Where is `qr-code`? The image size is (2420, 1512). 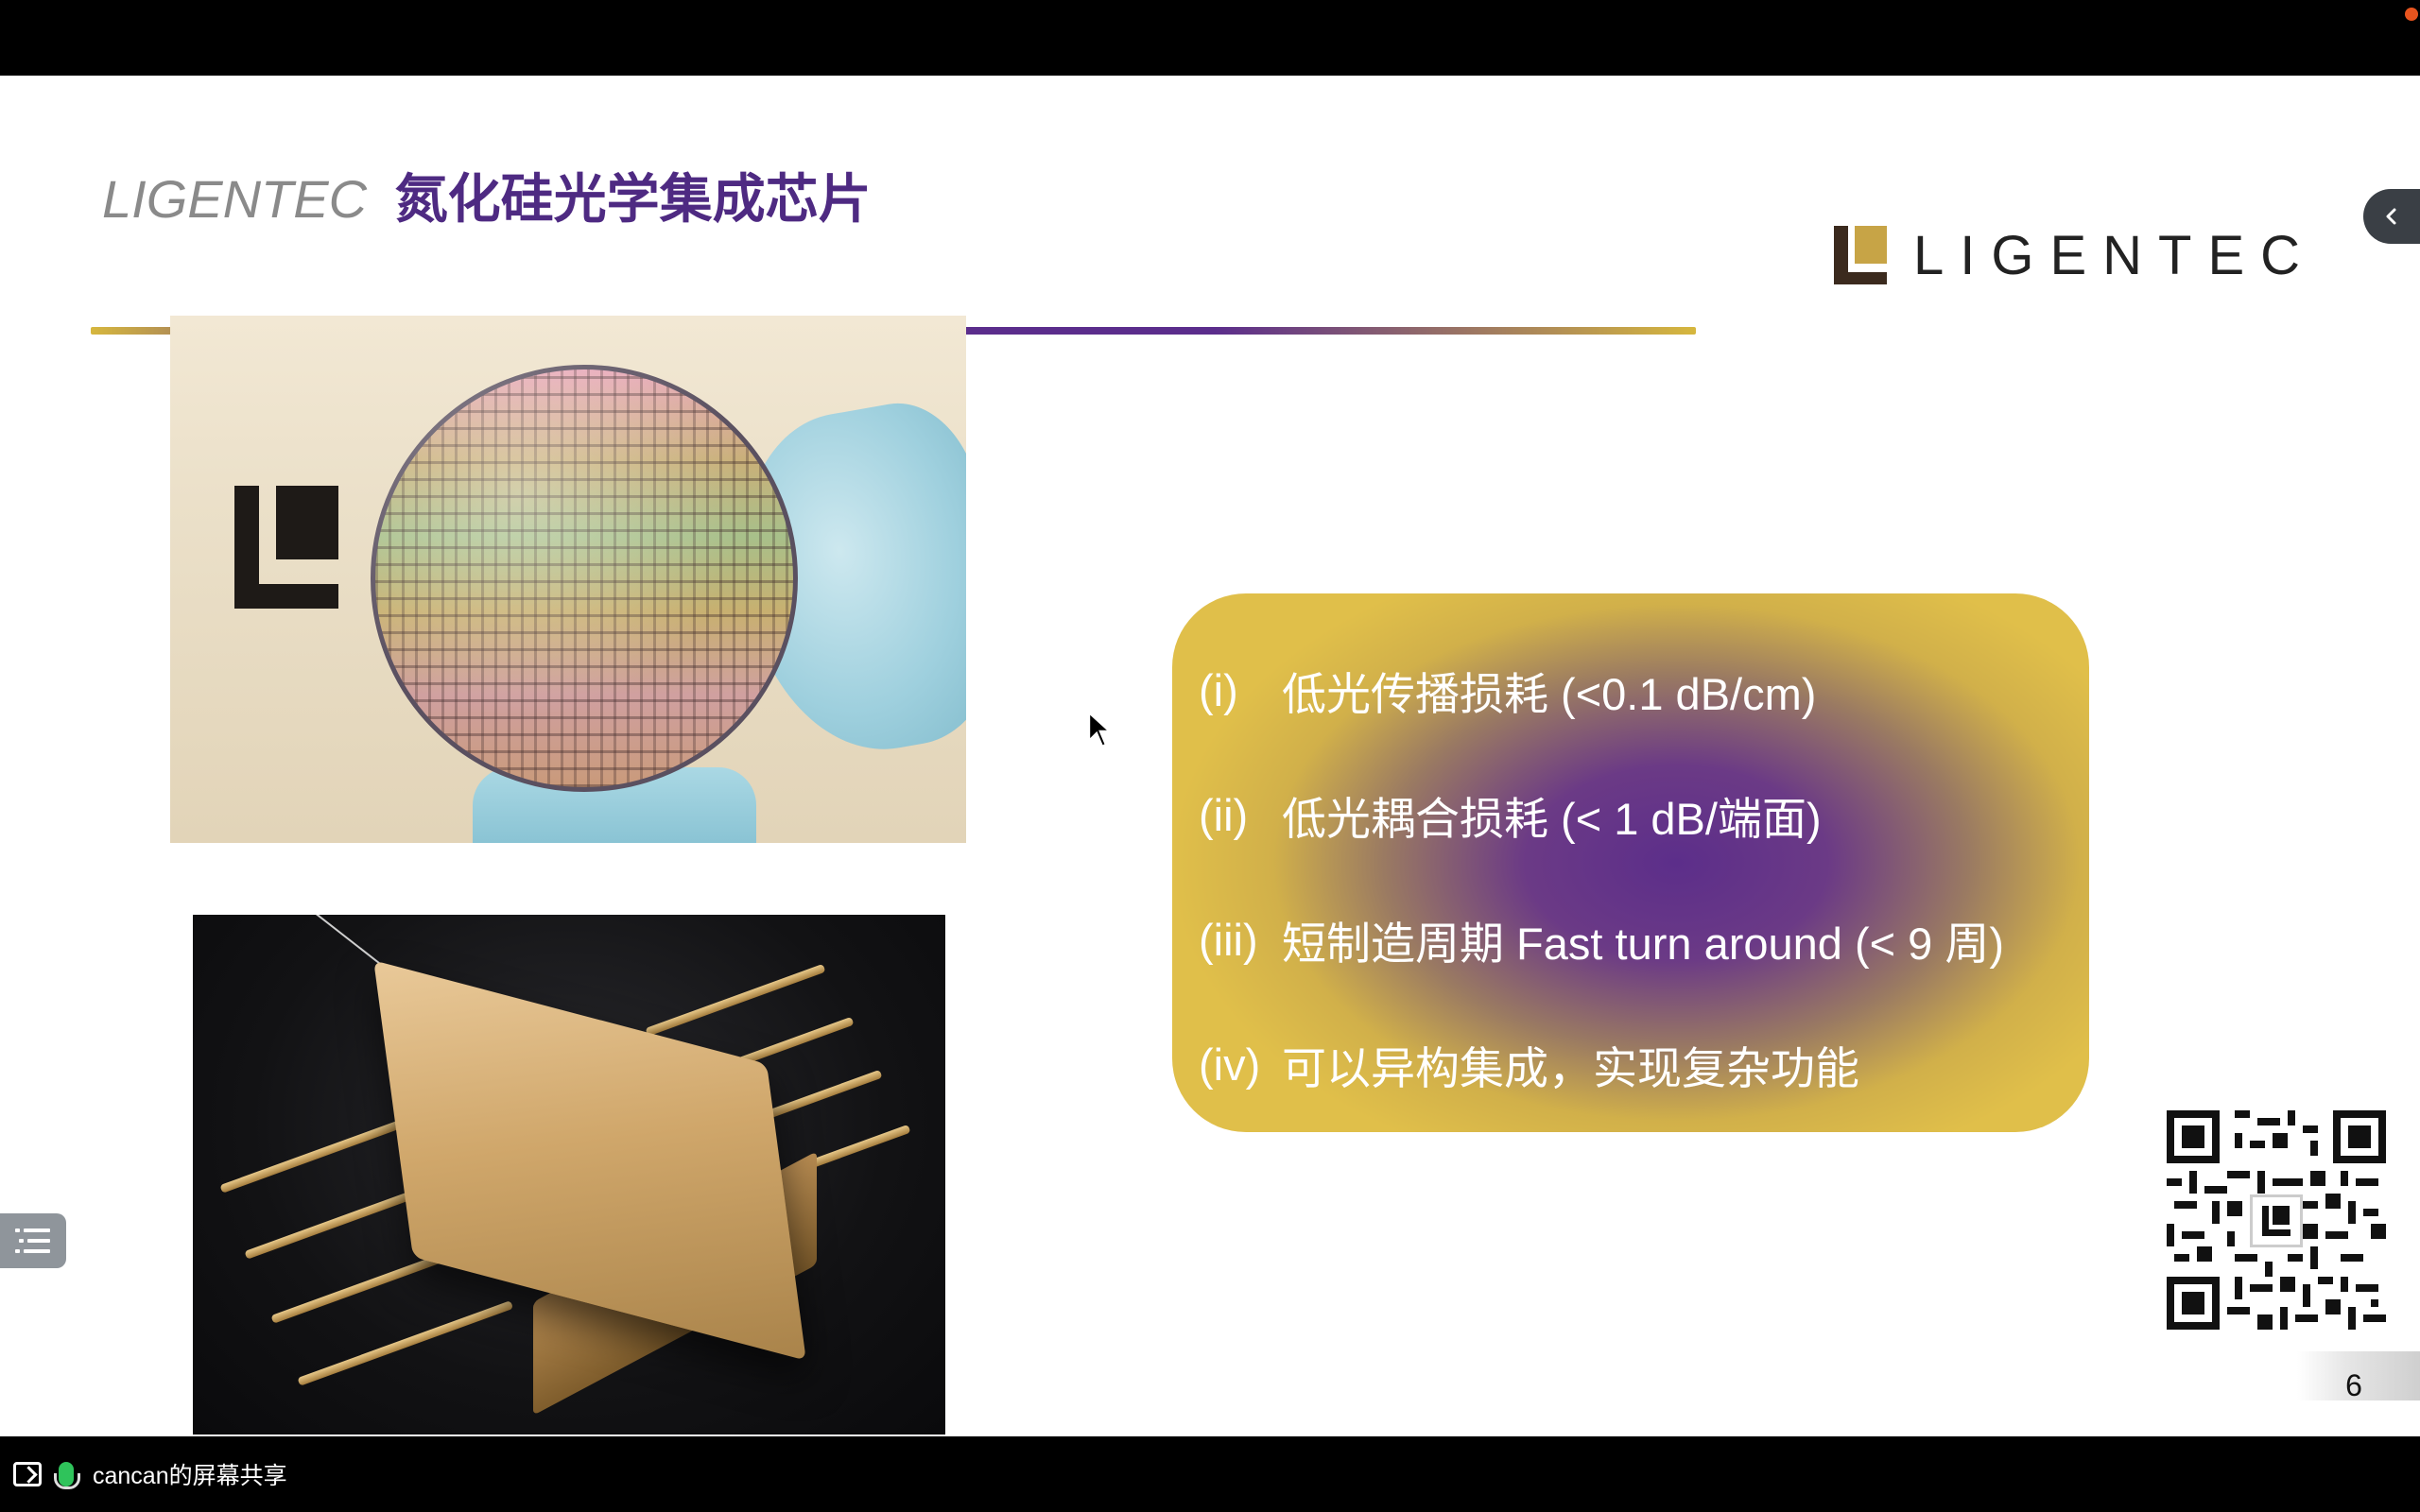 qr-code is located at coordinates (2276, 1220).